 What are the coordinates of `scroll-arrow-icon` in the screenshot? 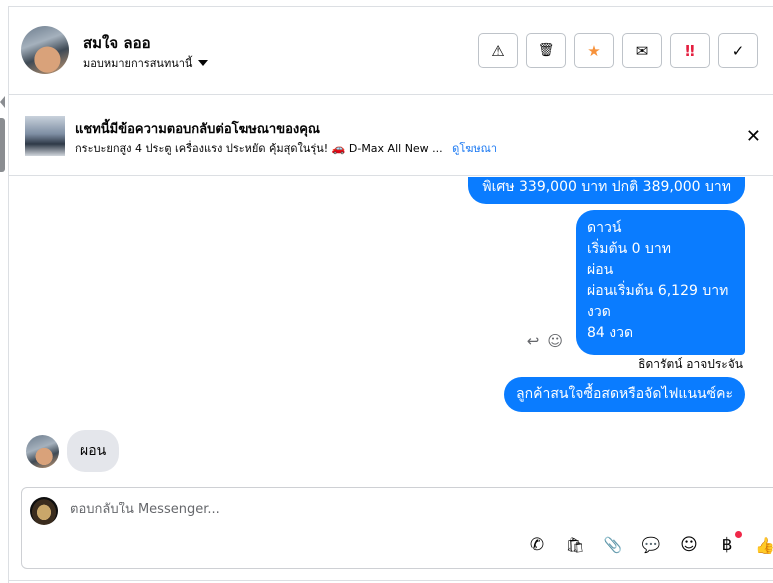 It's located at (2, 102).